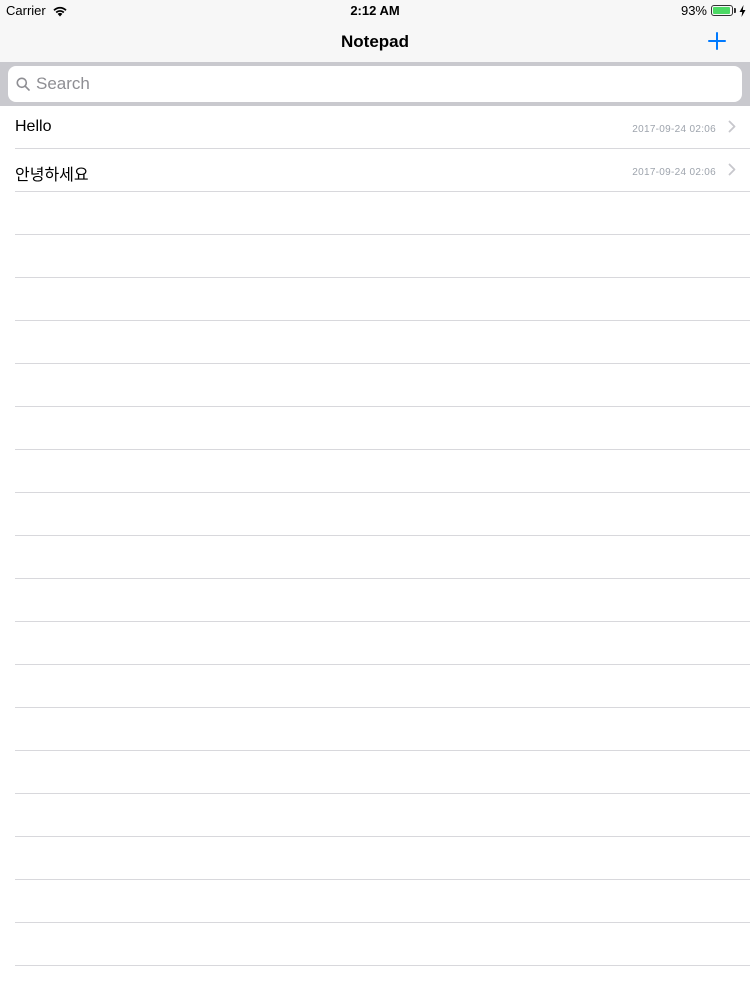 Image resolution: width=750 pixels, height=1000 pixels. Describe the element at coordinates (33, 126) in the screenshot. I see `note-title: Hello` at that location.